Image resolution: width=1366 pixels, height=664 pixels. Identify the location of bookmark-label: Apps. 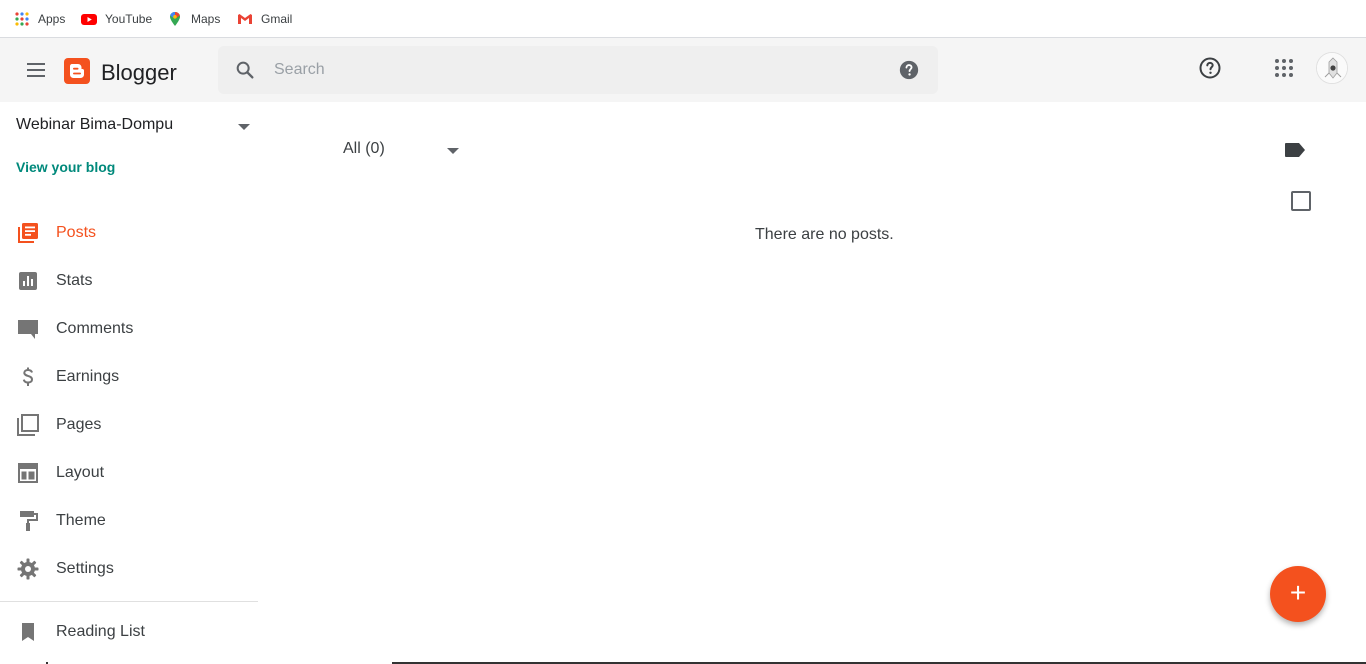
(52, 18).